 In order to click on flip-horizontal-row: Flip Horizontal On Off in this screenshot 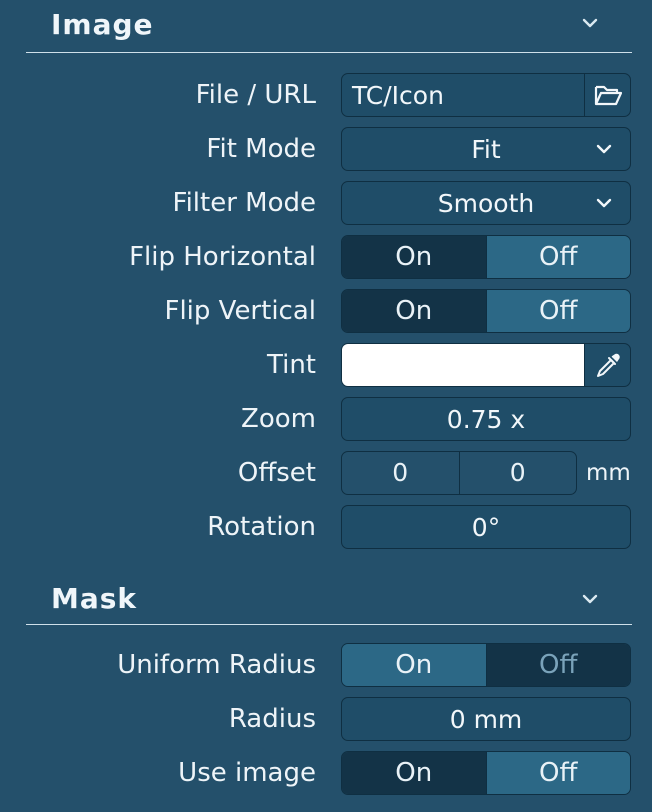, I will do `click(326, 258)`.